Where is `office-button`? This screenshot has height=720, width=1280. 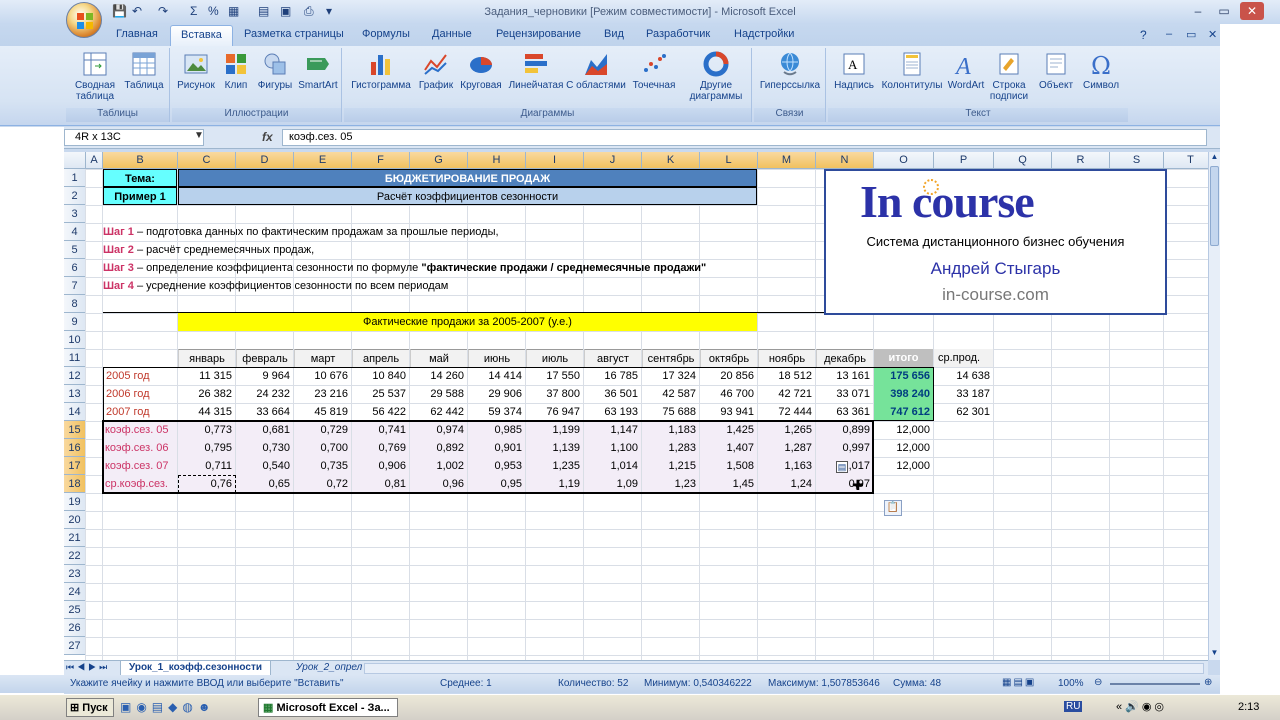
office-button is located at coordinates (84, 20).